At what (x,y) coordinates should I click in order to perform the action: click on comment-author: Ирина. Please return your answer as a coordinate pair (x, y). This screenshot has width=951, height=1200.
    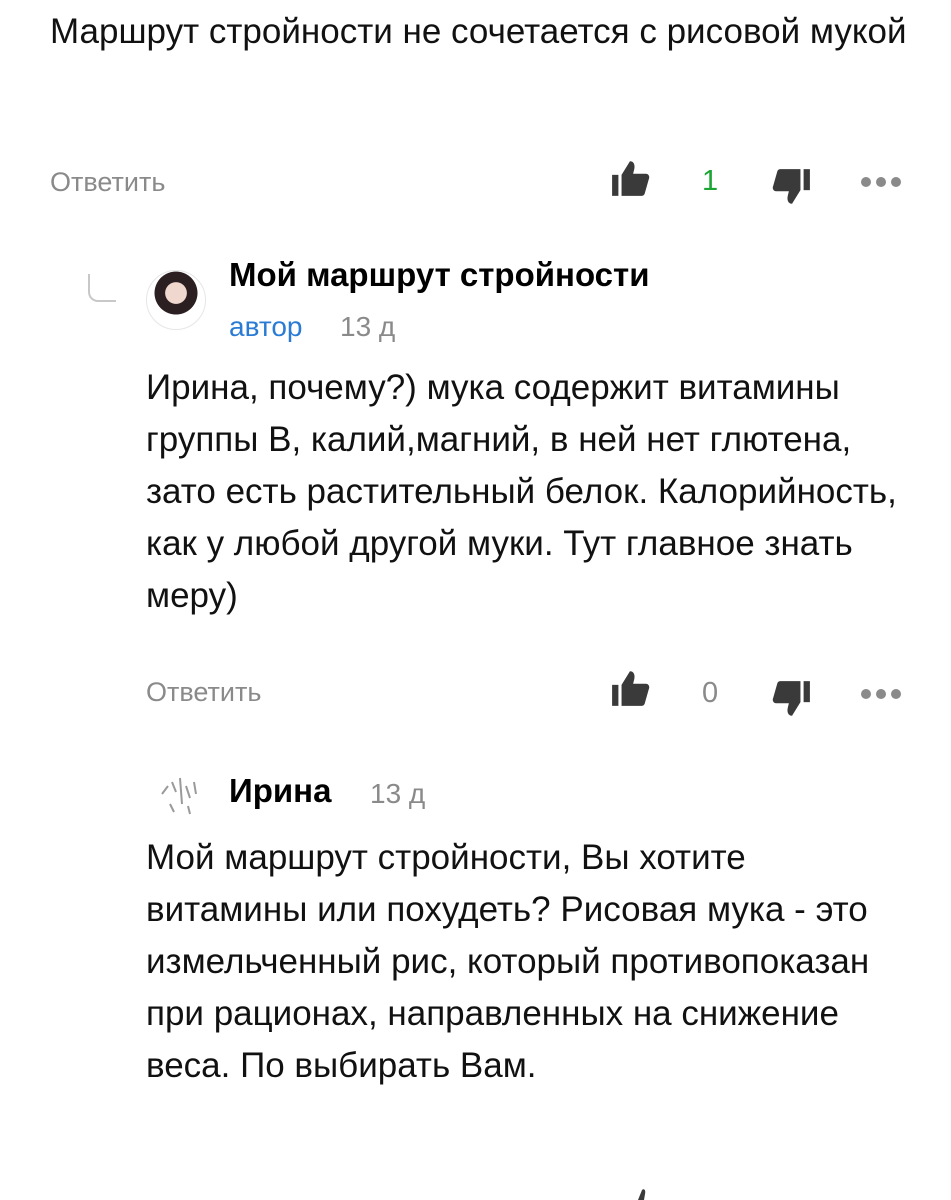
    Looking at the image, I should click on (280, 791).